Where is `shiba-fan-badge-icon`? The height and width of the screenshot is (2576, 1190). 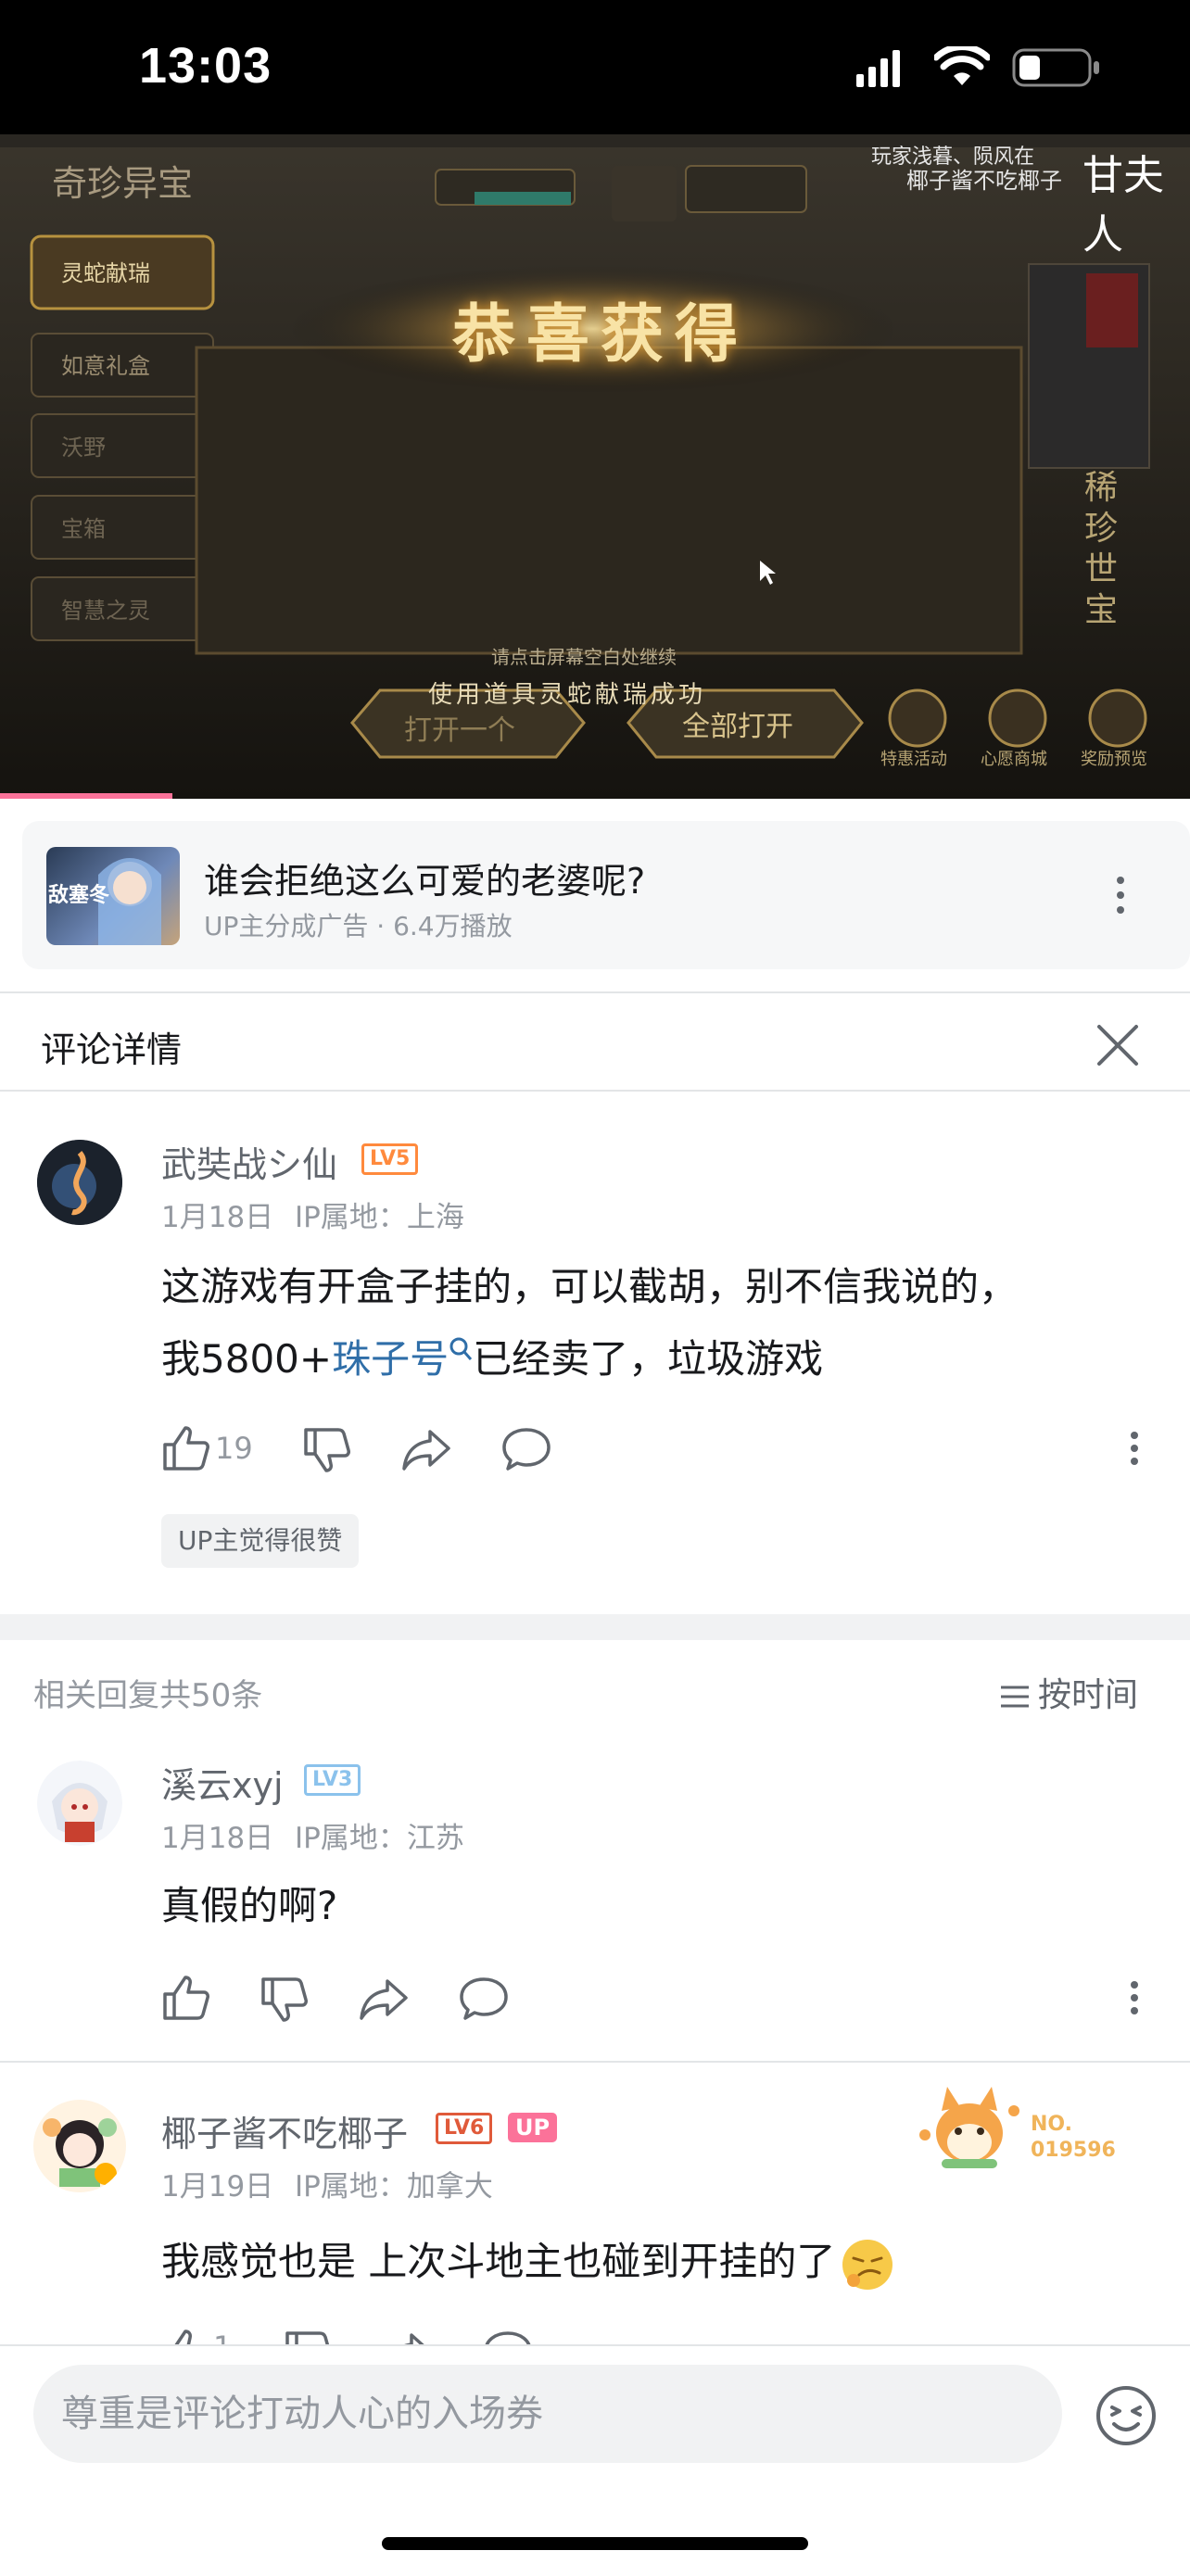 shiba-fan-badge-icon is located at coordinates (969, 2127).